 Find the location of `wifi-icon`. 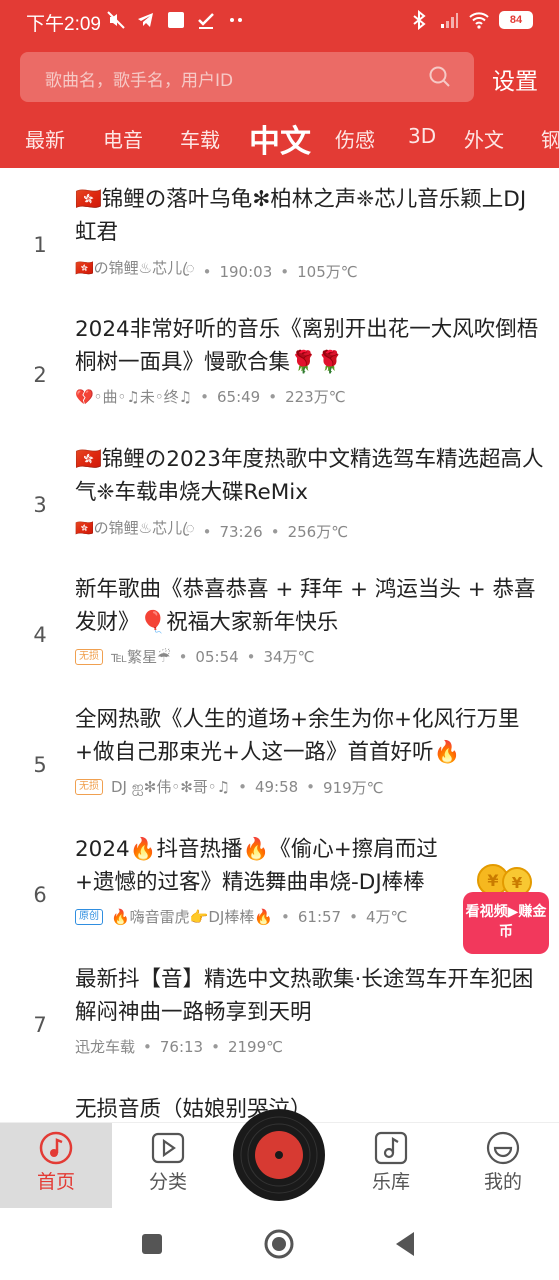

wifi-icon is located at coordinates (479, 20).